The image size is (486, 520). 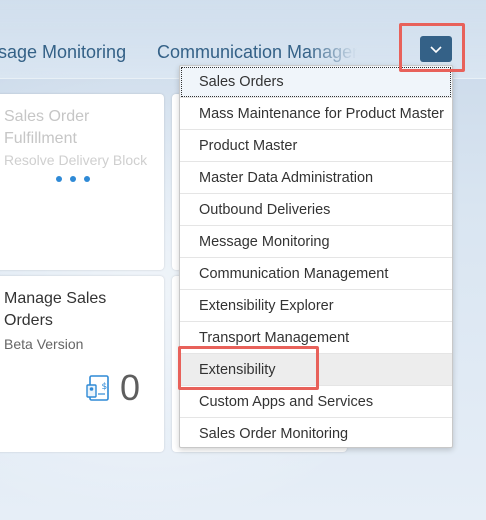 What do you see at coordinates (316, 432) in the screenshot?
I see `menu-item-sales-order-monitoring: Sales Order Monitoring` at bounding box center [316, 432].